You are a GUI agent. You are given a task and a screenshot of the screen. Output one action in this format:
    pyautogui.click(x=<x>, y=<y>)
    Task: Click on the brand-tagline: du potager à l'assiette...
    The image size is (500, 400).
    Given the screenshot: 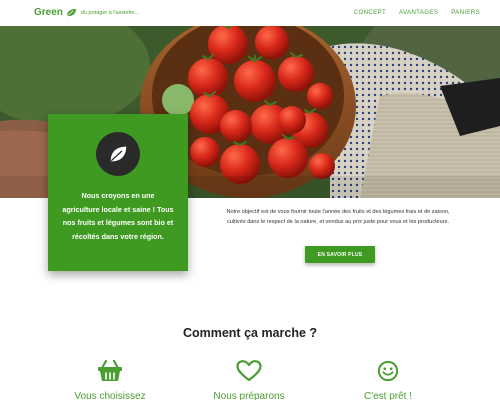 What is the action you would take?
    pyautogui.click(x=110, y=12)
    